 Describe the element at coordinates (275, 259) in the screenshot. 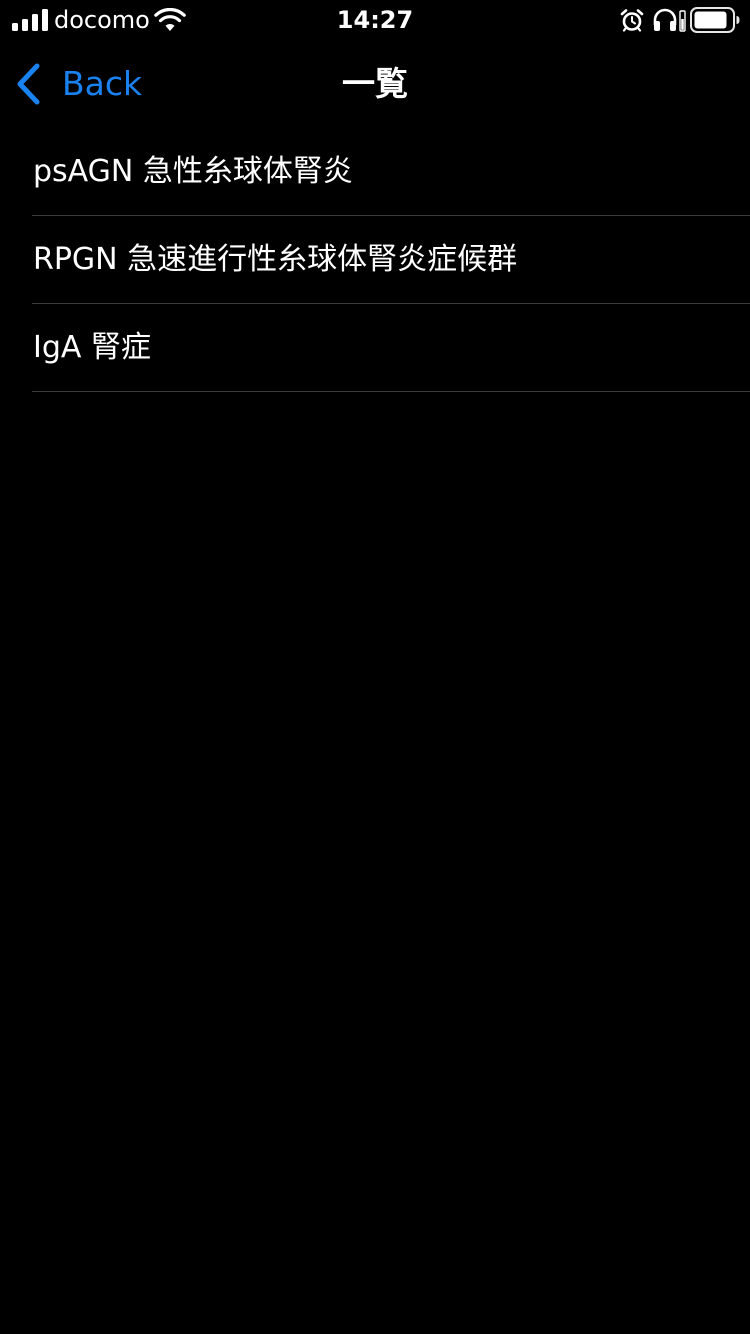

I see `list-item-label: RPGN 急速進行性糸球体腎炎症候群` at that location.